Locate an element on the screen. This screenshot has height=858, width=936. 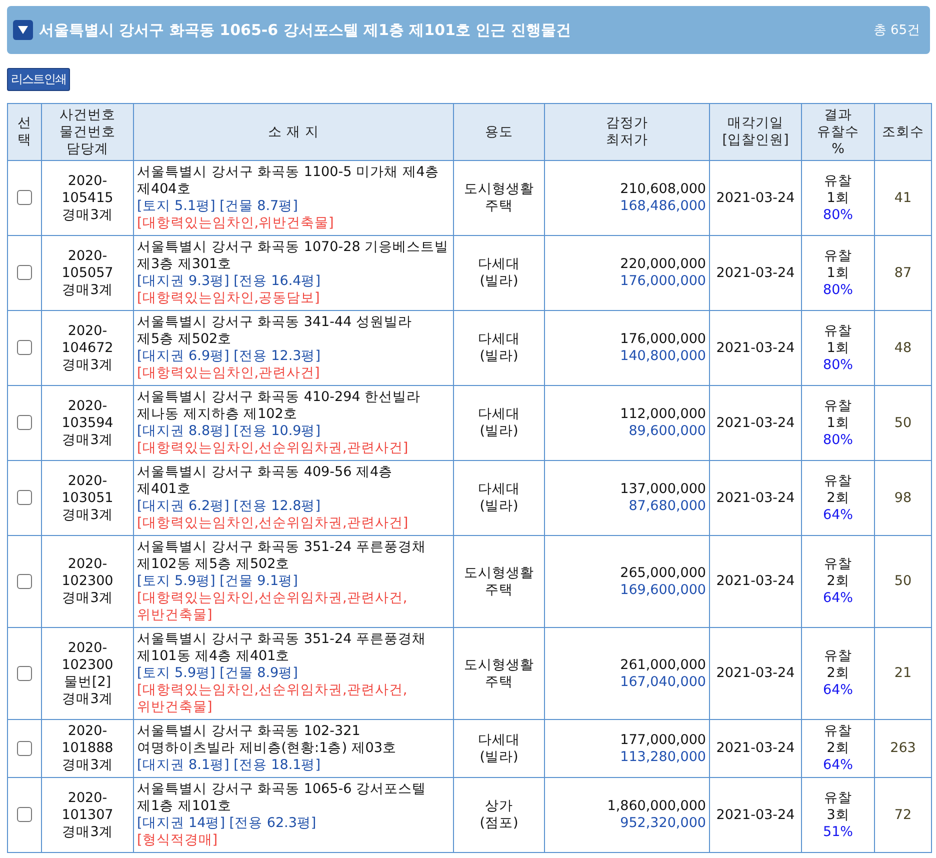
area-text: [대지권 8.8평] [전용 10.9평] is located at coordinates (229, 431).